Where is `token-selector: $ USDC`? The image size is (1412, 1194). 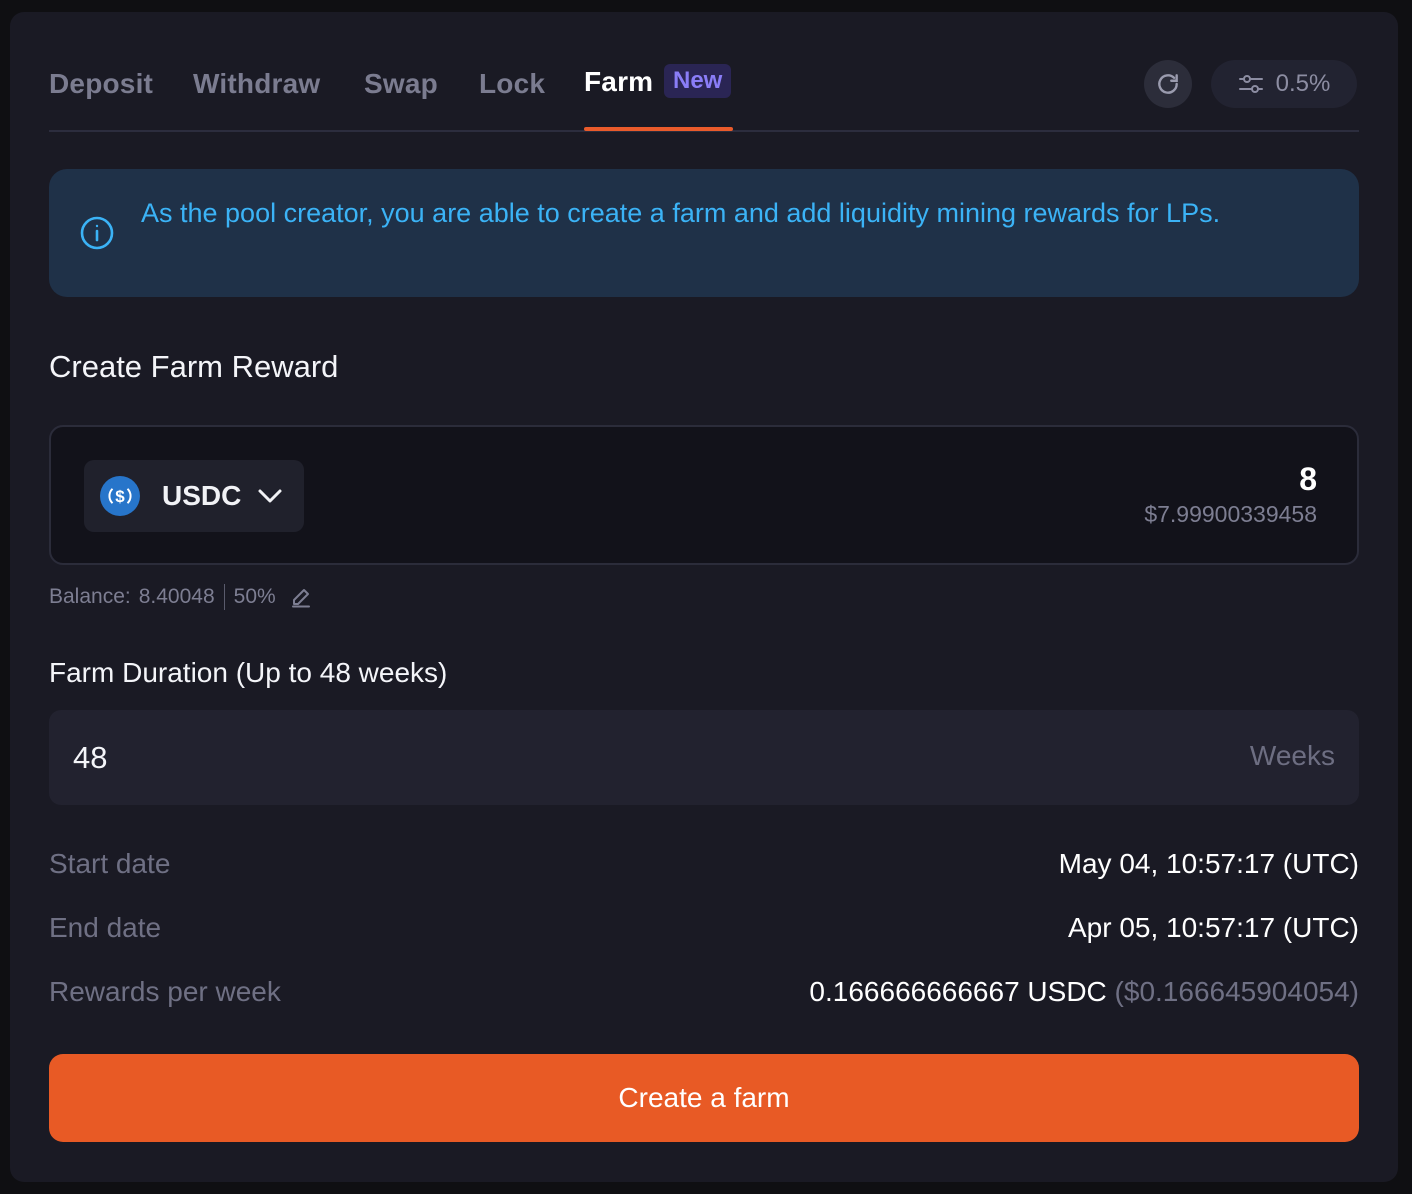 token-selector: $ USDC is located at coordinates (194, 496).